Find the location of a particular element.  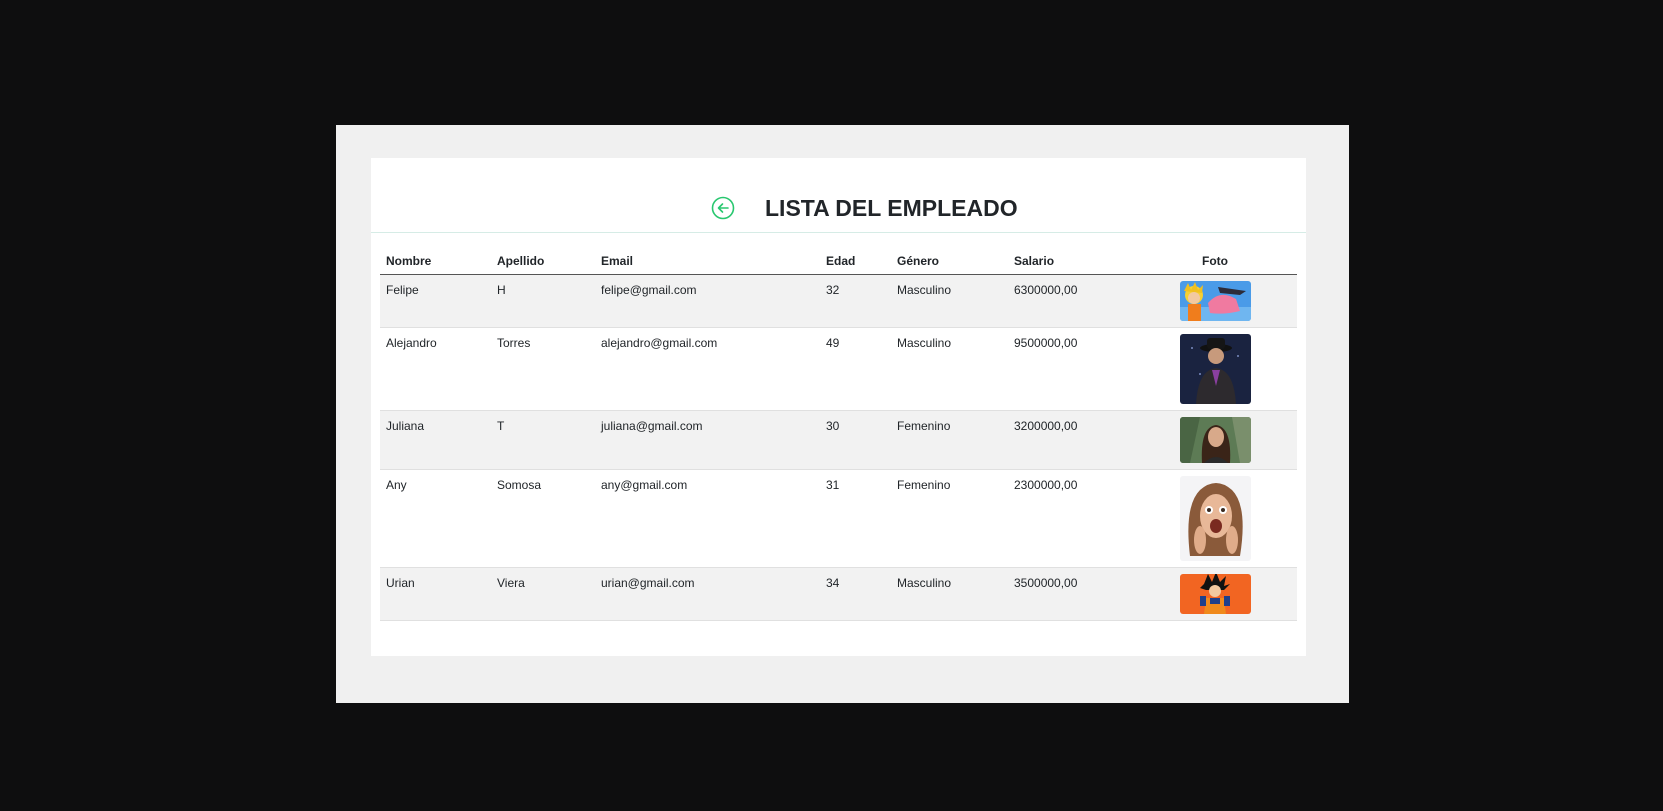

cell-salario: 9500000,00 is located at coordinates (1070, 369).